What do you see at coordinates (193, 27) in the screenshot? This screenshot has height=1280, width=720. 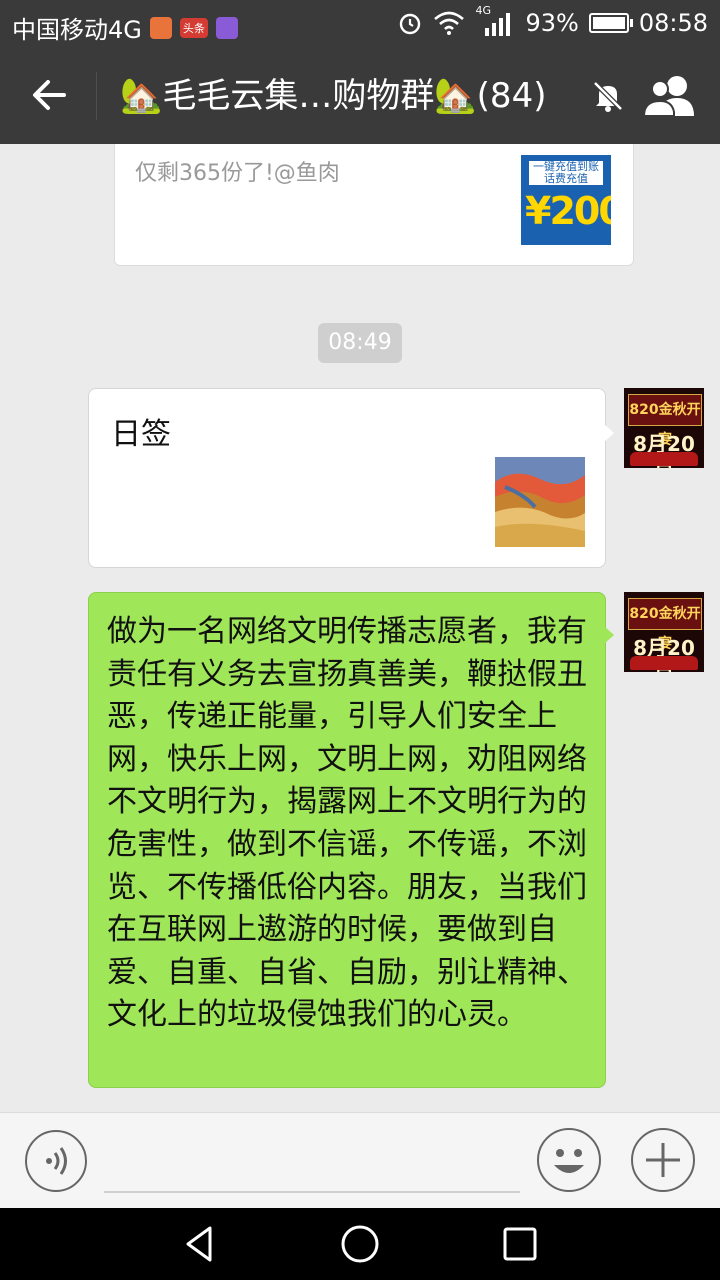 I see `toutiao-icon: 头条` at bounding box center [193, 27].